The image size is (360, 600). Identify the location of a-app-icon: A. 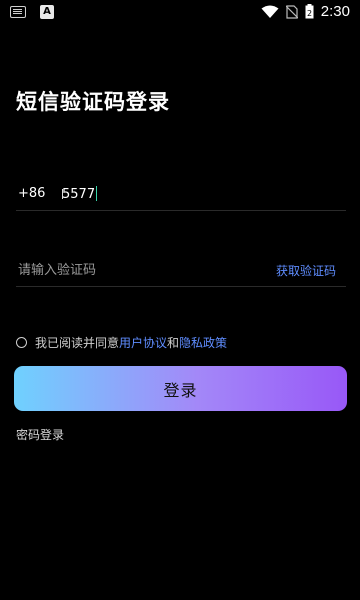
(47, 12).